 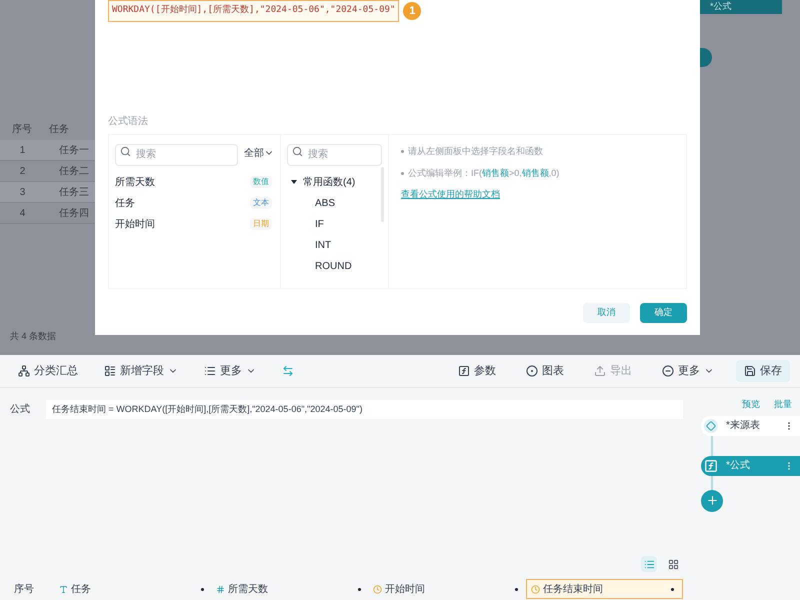 What do you see at coordinates (110, 371) in the screenshot?
I see `field-icon` at bounding box center [110, 371].